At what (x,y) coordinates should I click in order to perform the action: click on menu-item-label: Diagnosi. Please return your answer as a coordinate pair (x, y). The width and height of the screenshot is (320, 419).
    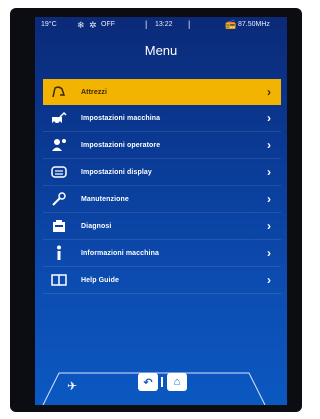
    Looking at the image, I should click on (96, 226).